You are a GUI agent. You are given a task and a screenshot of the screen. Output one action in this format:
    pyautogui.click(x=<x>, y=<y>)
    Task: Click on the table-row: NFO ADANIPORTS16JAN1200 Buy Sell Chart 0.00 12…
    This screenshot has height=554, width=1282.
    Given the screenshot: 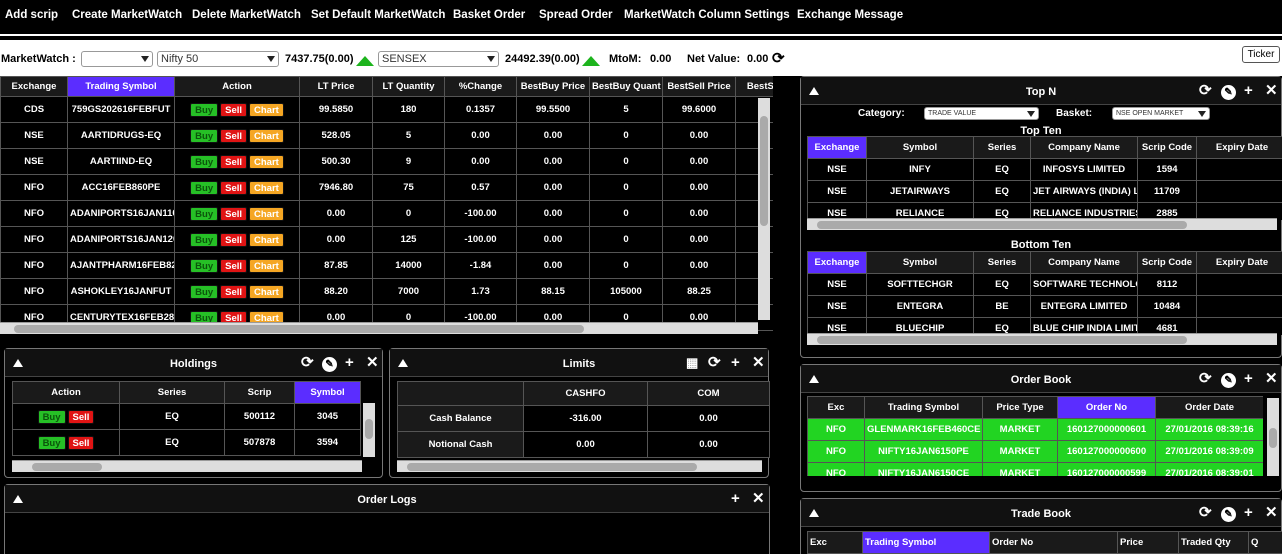 What is the action you would take?
    pyautogui.click(x=386, y=239)
    